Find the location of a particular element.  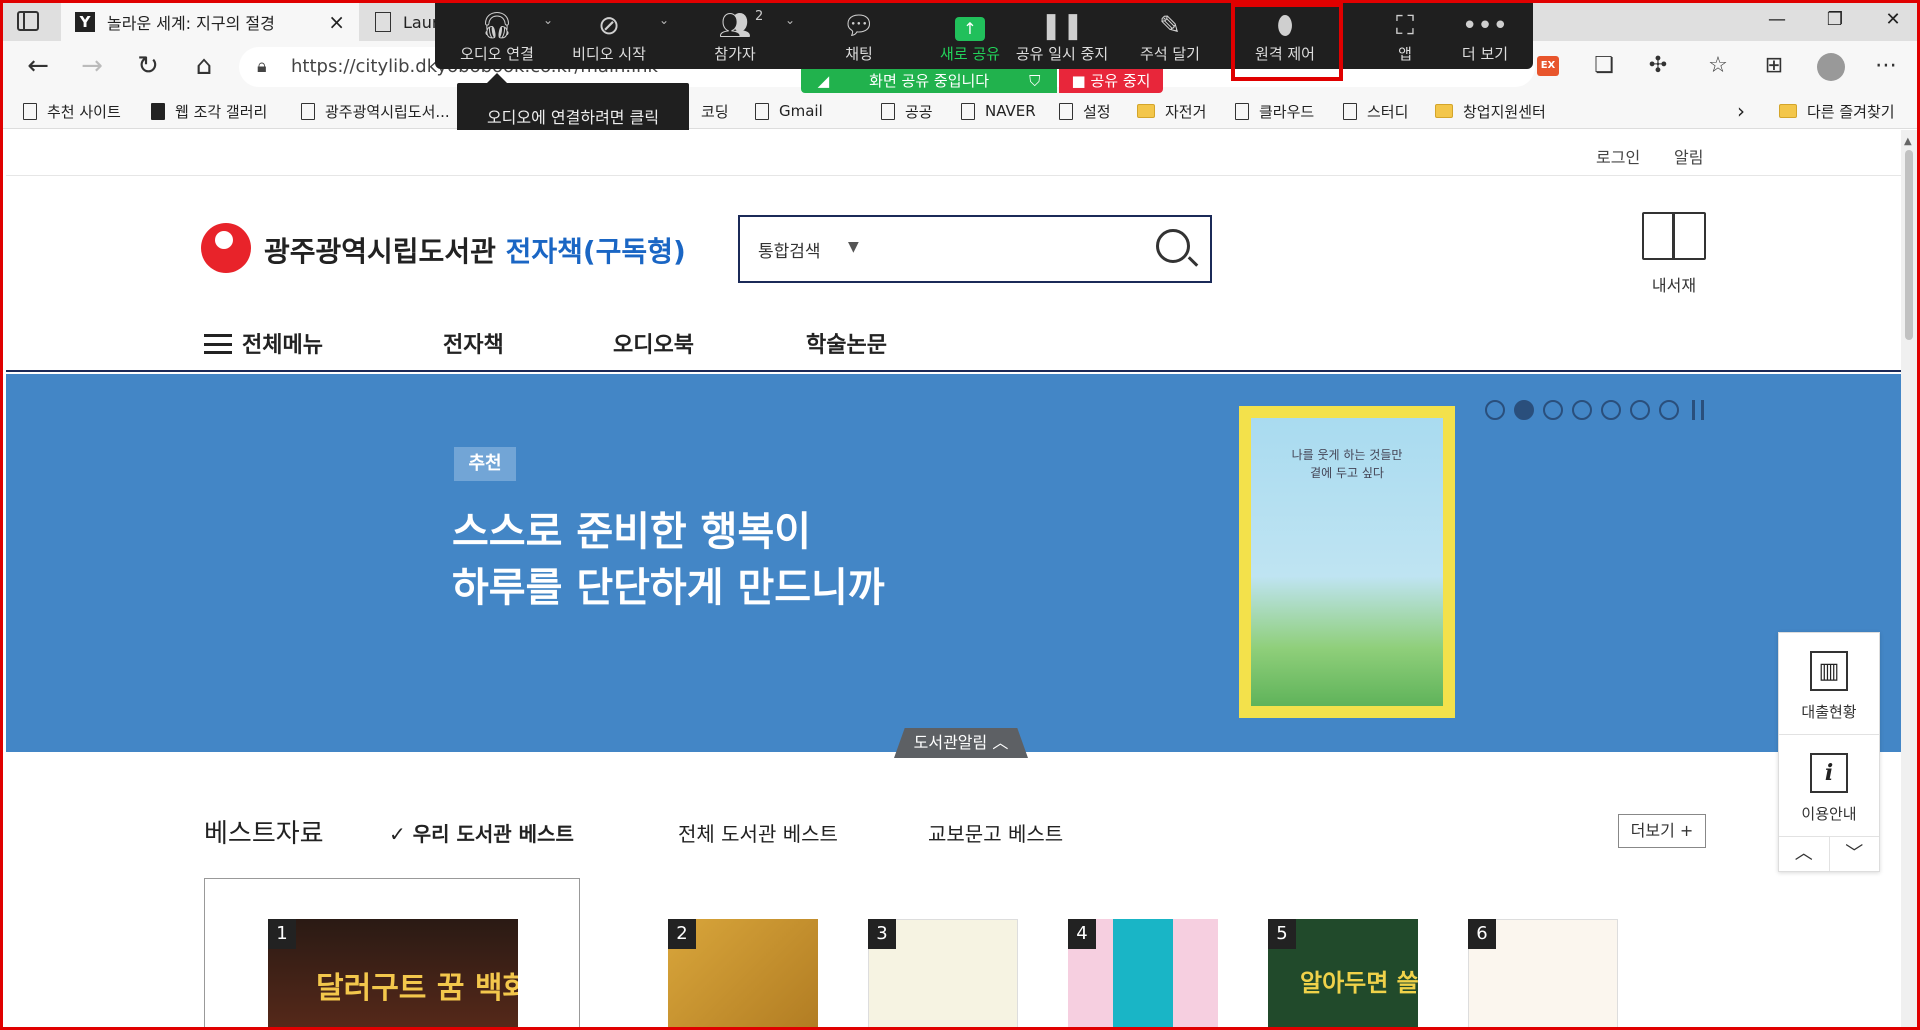

back-icon: ← is located at coordinates (38, 66).